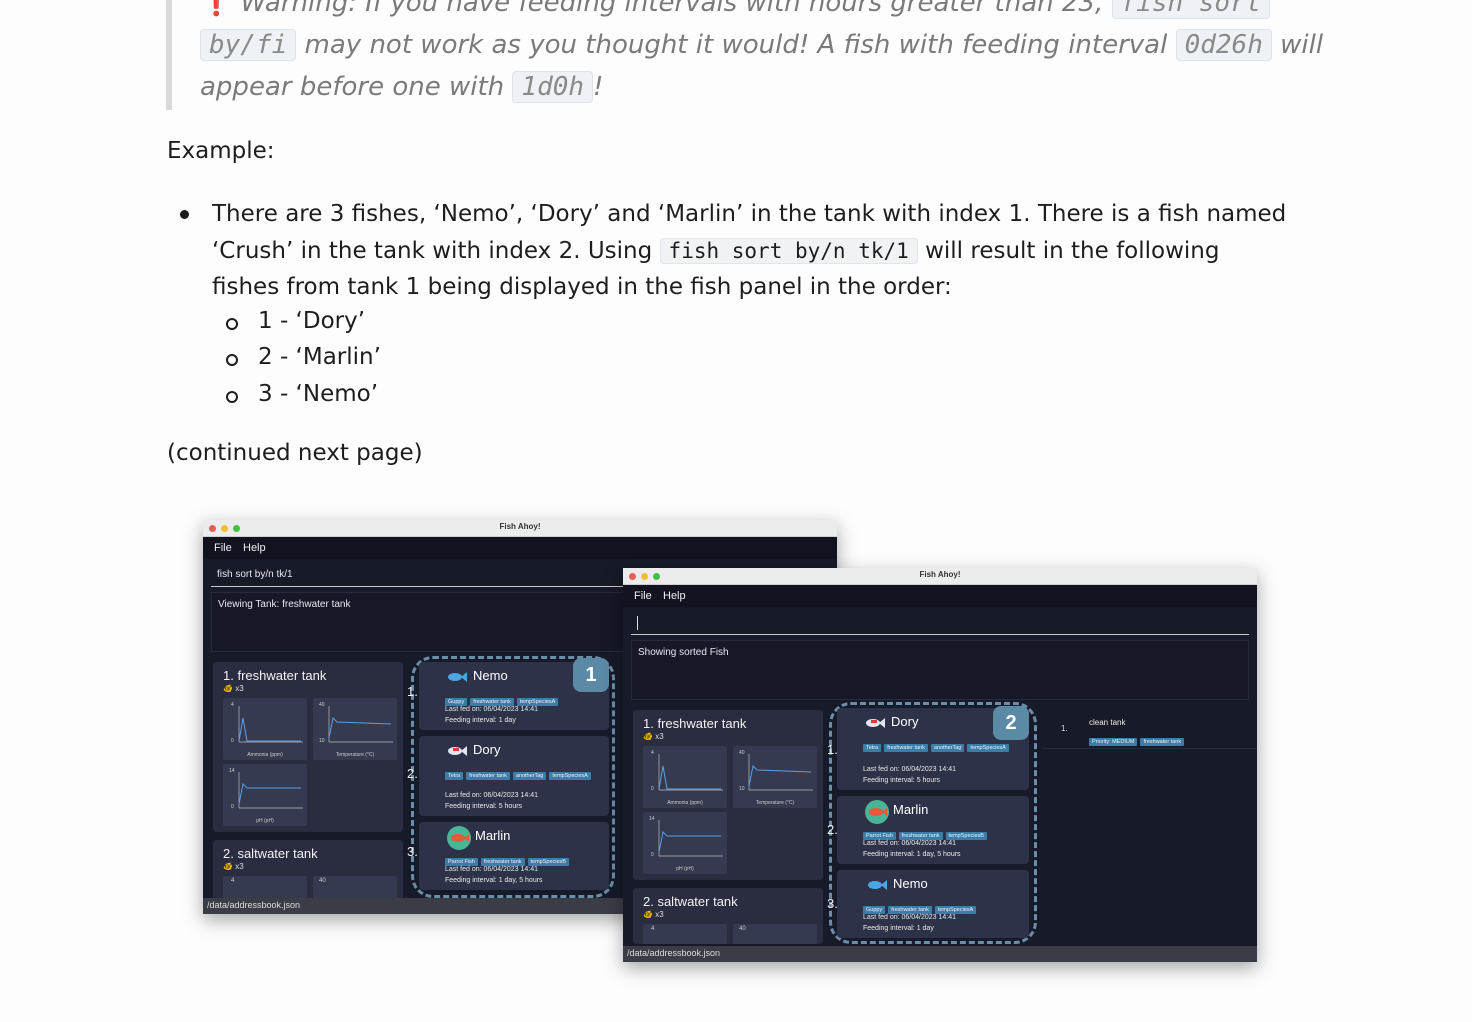  Describe the element at coordinates (695, 723) in the screenshot. I see `tank-name: 1. freshwater tank` at that location.